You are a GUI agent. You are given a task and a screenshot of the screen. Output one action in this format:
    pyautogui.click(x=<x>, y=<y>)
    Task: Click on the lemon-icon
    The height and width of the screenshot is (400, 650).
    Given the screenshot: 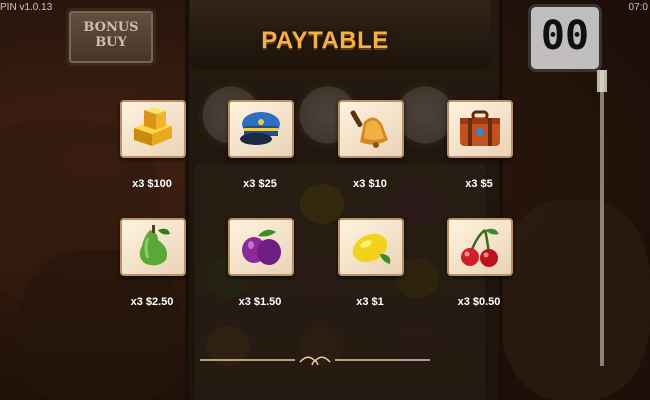 What is the action you would take?
    pyautogui.click(x=371, y=248)
    